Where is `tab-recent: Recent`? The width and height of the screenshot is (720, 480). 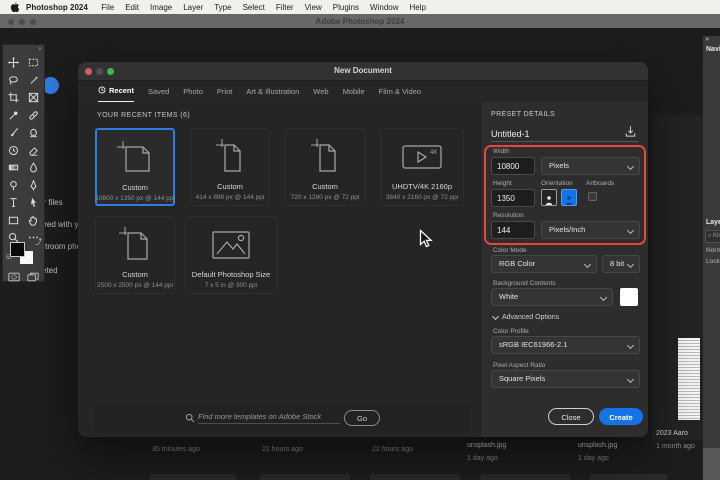
tab-recent: Recent is located at coordinates (116, 91).